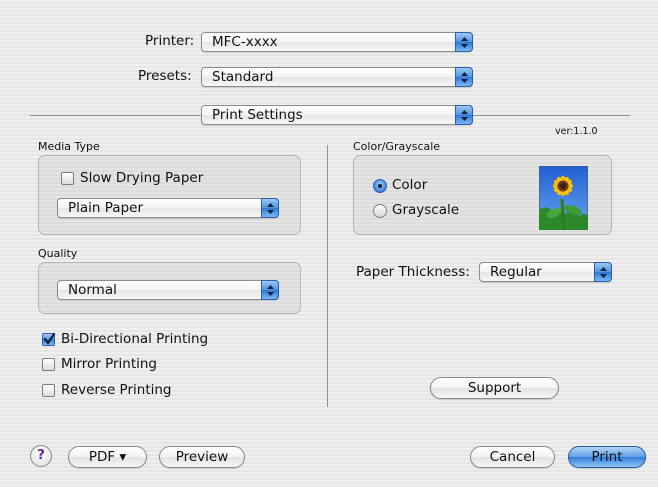  Describe the element at coordinates (337, 115) in the screenshot. I see `panel-popup: Print Settings` at that location.